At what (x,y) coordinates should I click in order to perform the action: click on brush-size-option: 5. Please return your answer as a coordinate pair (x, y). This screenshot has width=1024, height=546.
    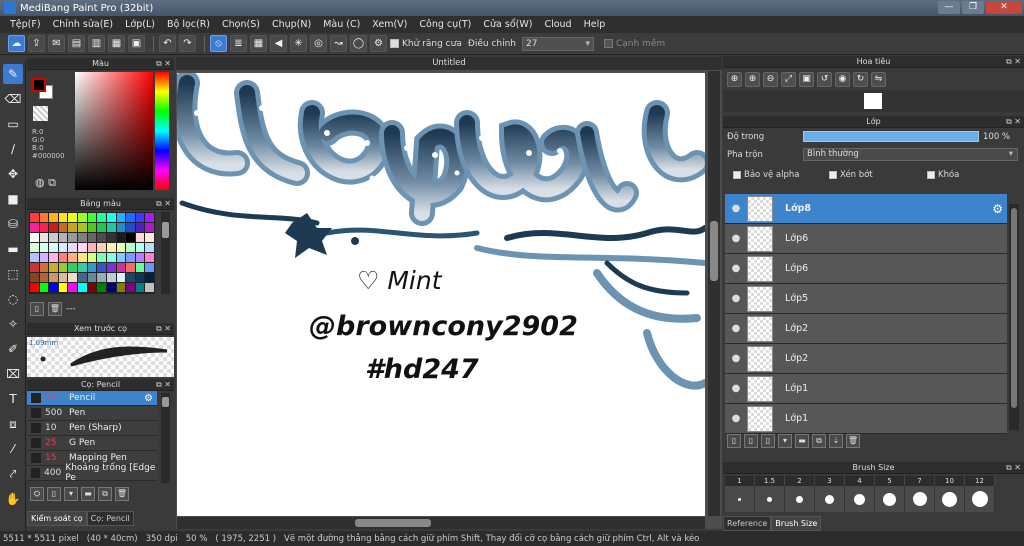
    Looking at the image, I should click on (890, 494).